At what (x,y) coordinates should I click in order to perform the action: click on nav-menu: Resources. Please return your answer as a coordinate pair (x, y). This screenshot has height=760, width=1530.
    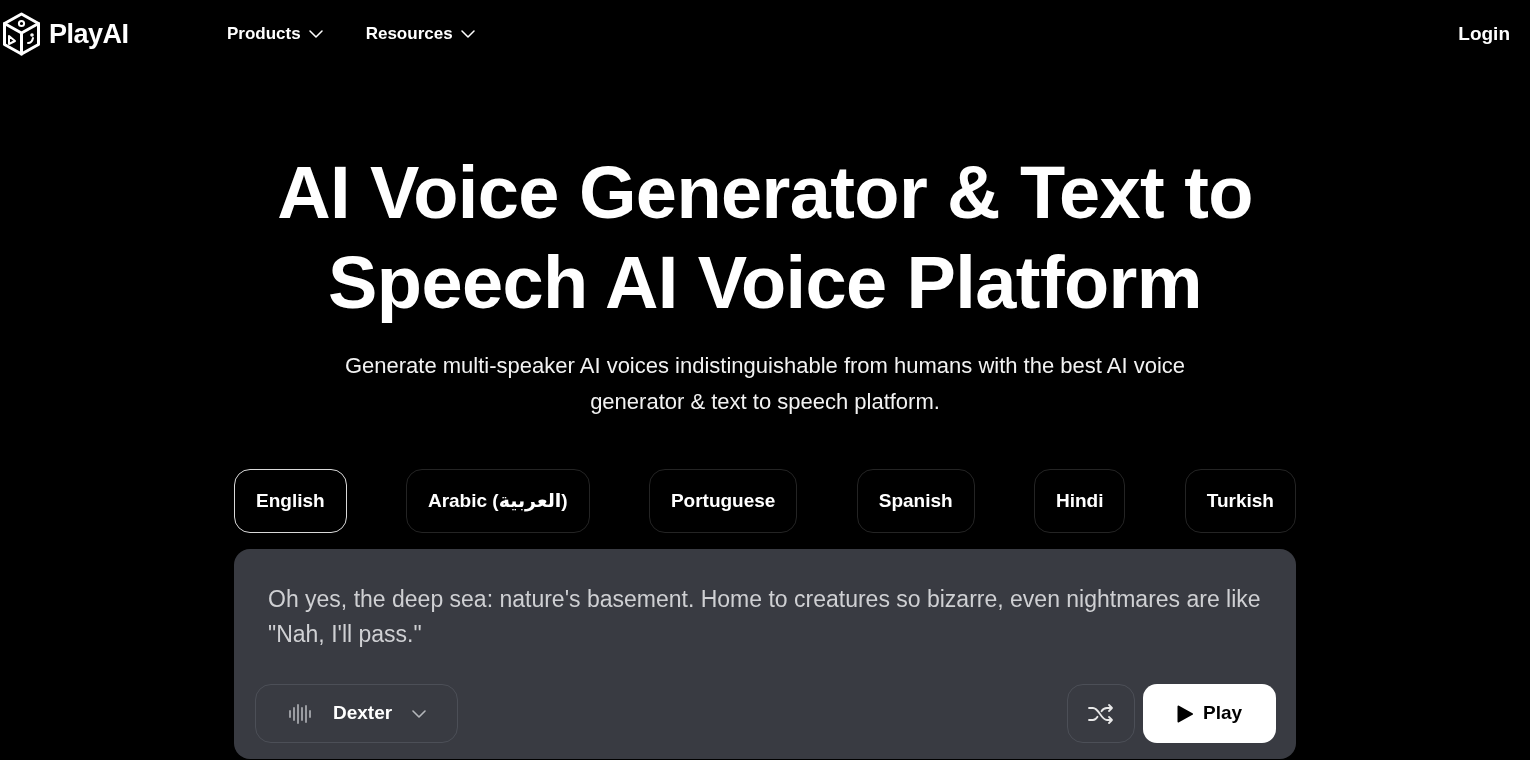
    Looking at the image, I should click on (420, 34).